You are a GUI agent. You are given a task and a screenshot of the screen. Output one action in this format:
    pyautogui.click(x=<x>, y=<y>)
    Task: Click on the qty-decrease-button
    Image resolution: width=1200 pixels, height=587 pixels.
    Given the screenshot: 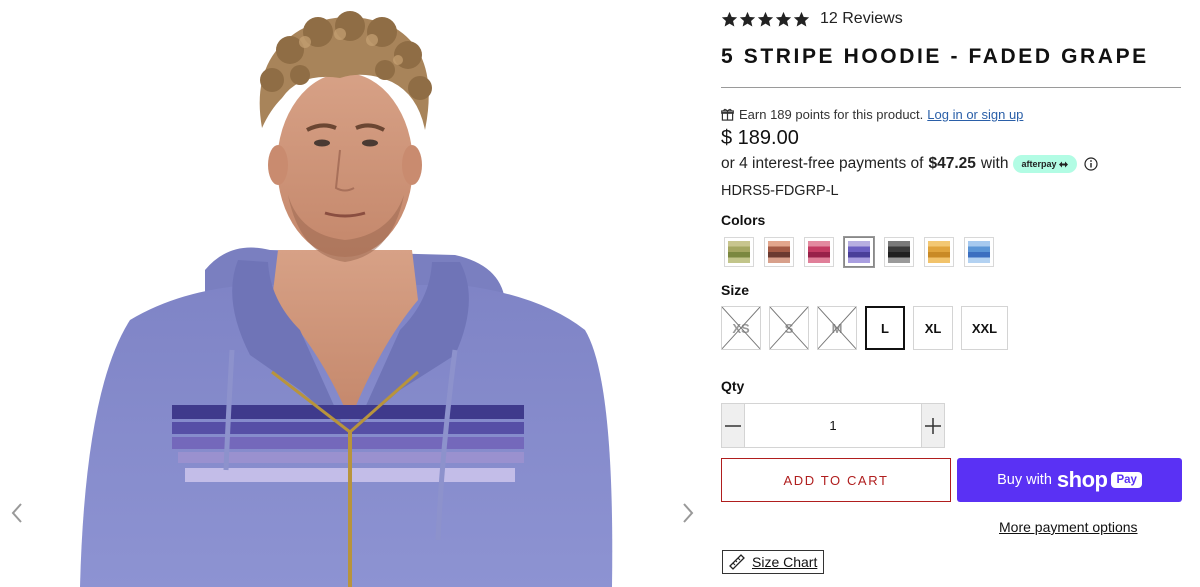 What is the action you would take?
    pyautogui.click(x=733, y=425)
    